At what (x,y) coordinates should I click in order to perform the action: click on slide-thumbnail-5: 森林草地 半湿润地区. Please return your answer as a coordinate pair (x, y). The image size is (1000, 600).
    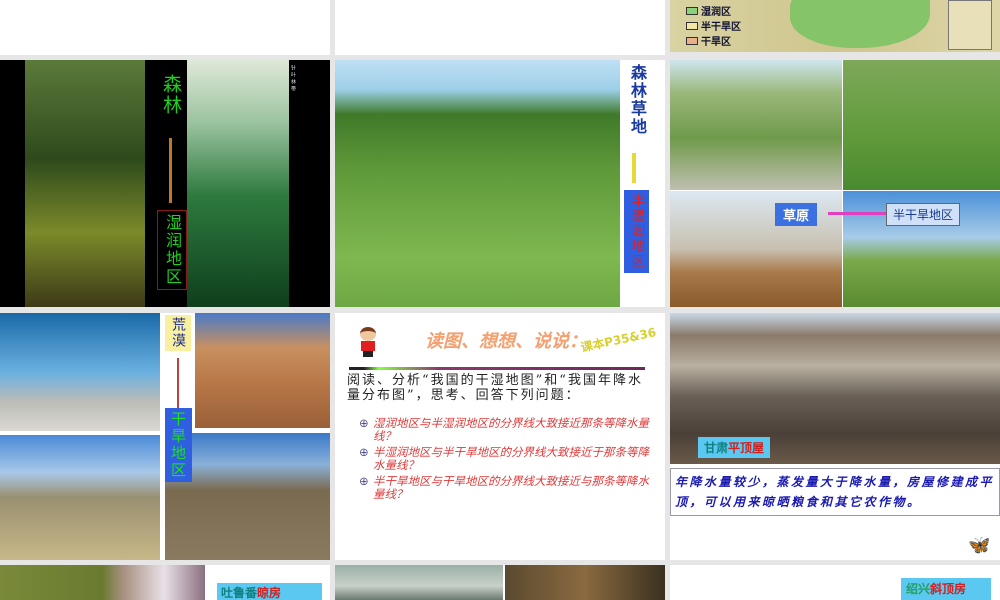
    Looking at the image, I should click on (500, 183).